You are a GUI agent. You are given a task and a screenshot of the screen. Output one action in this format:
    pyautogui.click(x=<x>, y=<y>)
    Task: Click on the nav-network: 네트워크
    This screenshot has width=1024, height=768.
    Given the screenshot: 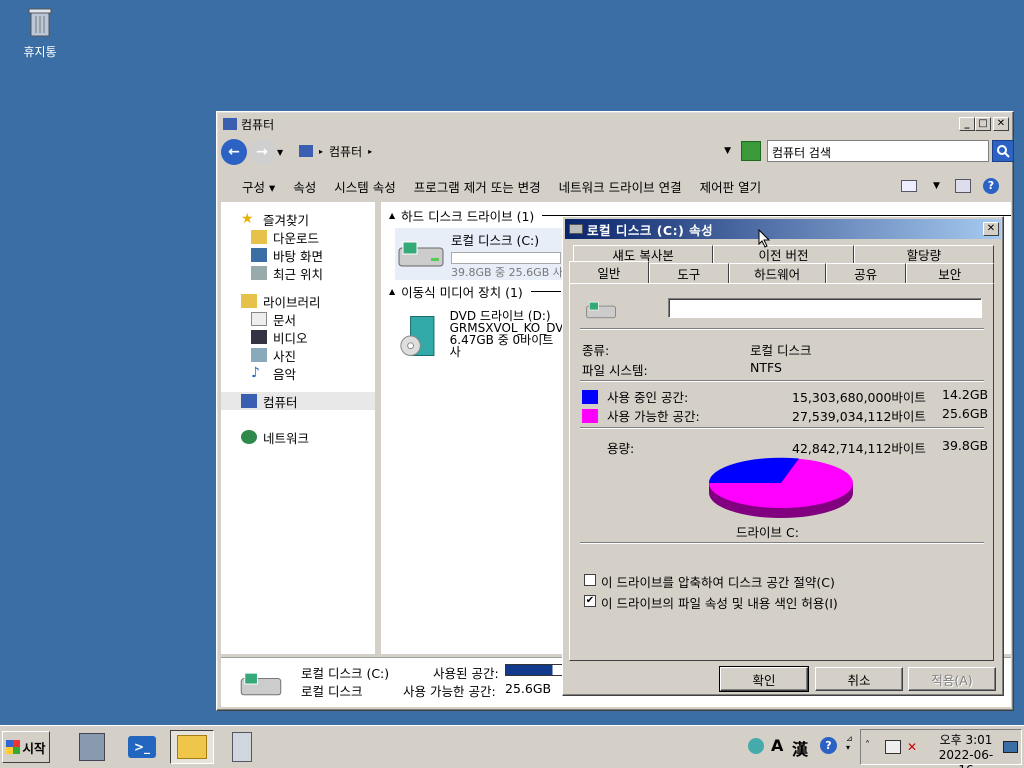 What is the action you would take?
    pyautogui.click(x=298, y=437)
    